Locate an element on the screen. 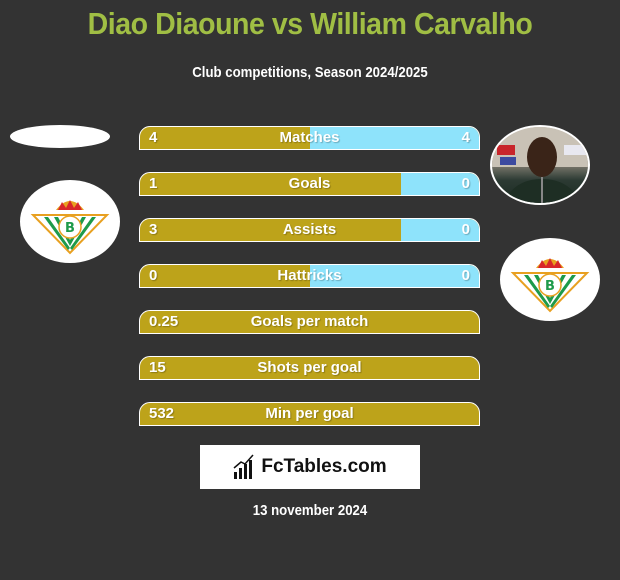 Image resolution: width=620 pixels, height=580 pixels. stat-row-assists: 3 Assists 0 is located at coordinates (309, 230).